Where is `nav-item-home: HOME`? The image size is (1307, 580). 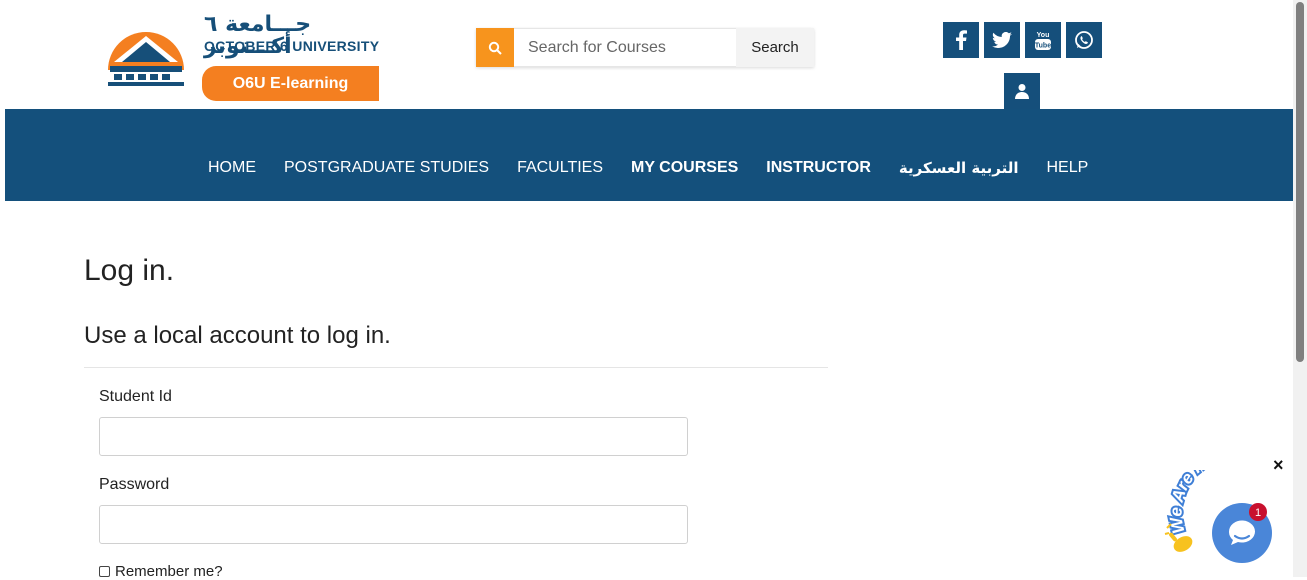 nav-item-home: HOME is located at coordinates (232, 168).